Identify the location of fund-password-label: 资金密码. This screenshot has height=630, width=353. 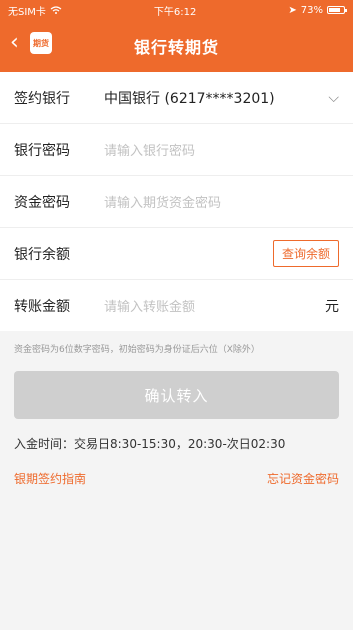
(42, 202).